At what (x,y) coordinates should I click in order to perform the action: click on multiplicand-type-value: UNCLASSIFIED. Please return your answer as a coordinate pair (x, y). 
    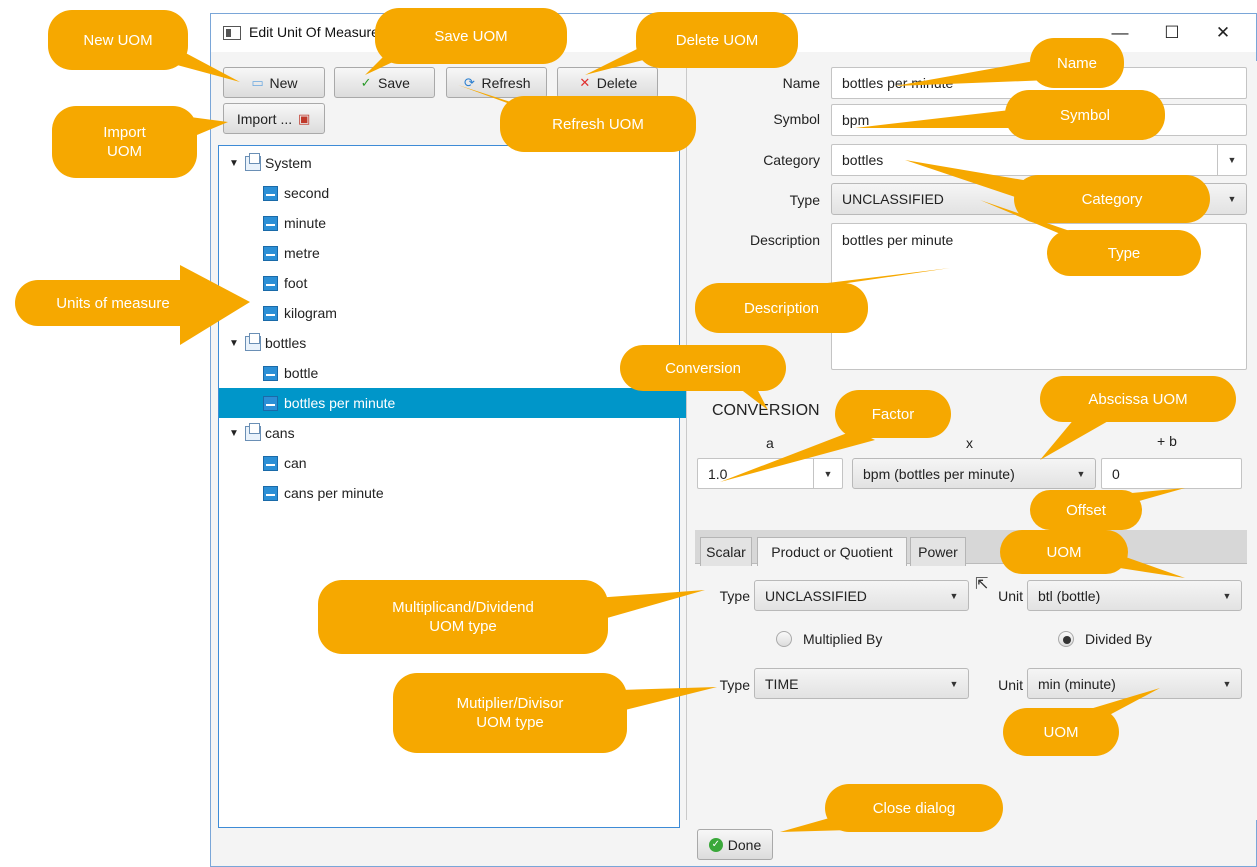
    Looking at the image, I should click on (816, 595).